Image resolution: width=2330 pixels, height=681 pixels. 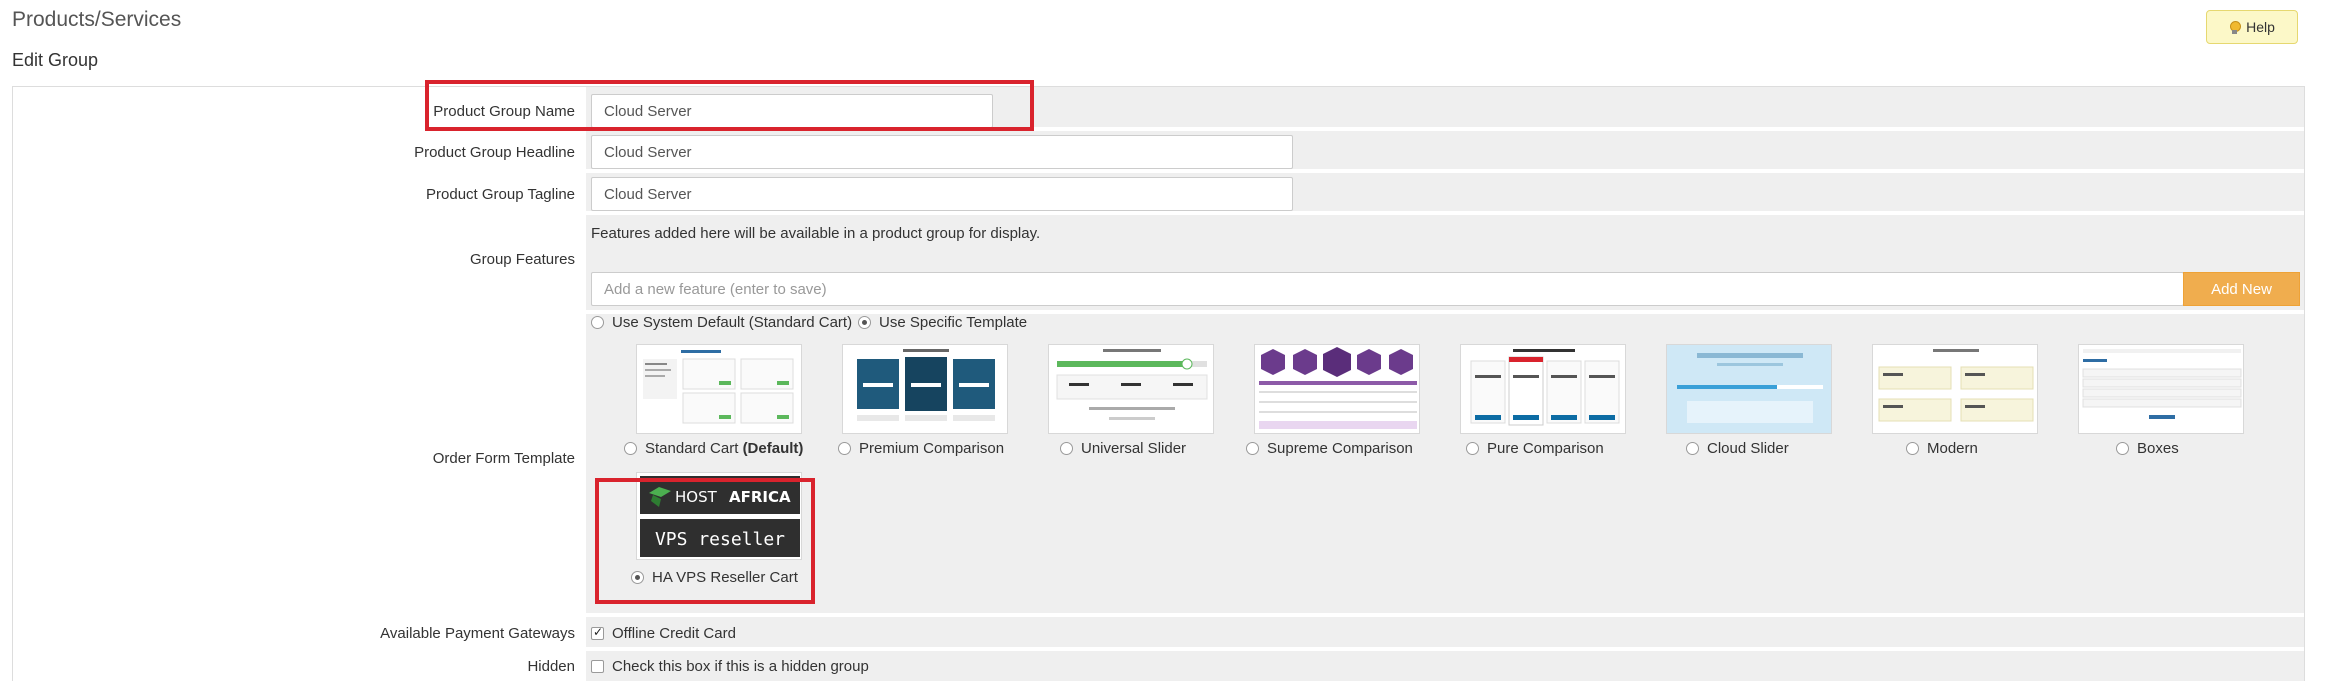 I want to click on hidden-label: Hidden, so click(x=298, y=666).